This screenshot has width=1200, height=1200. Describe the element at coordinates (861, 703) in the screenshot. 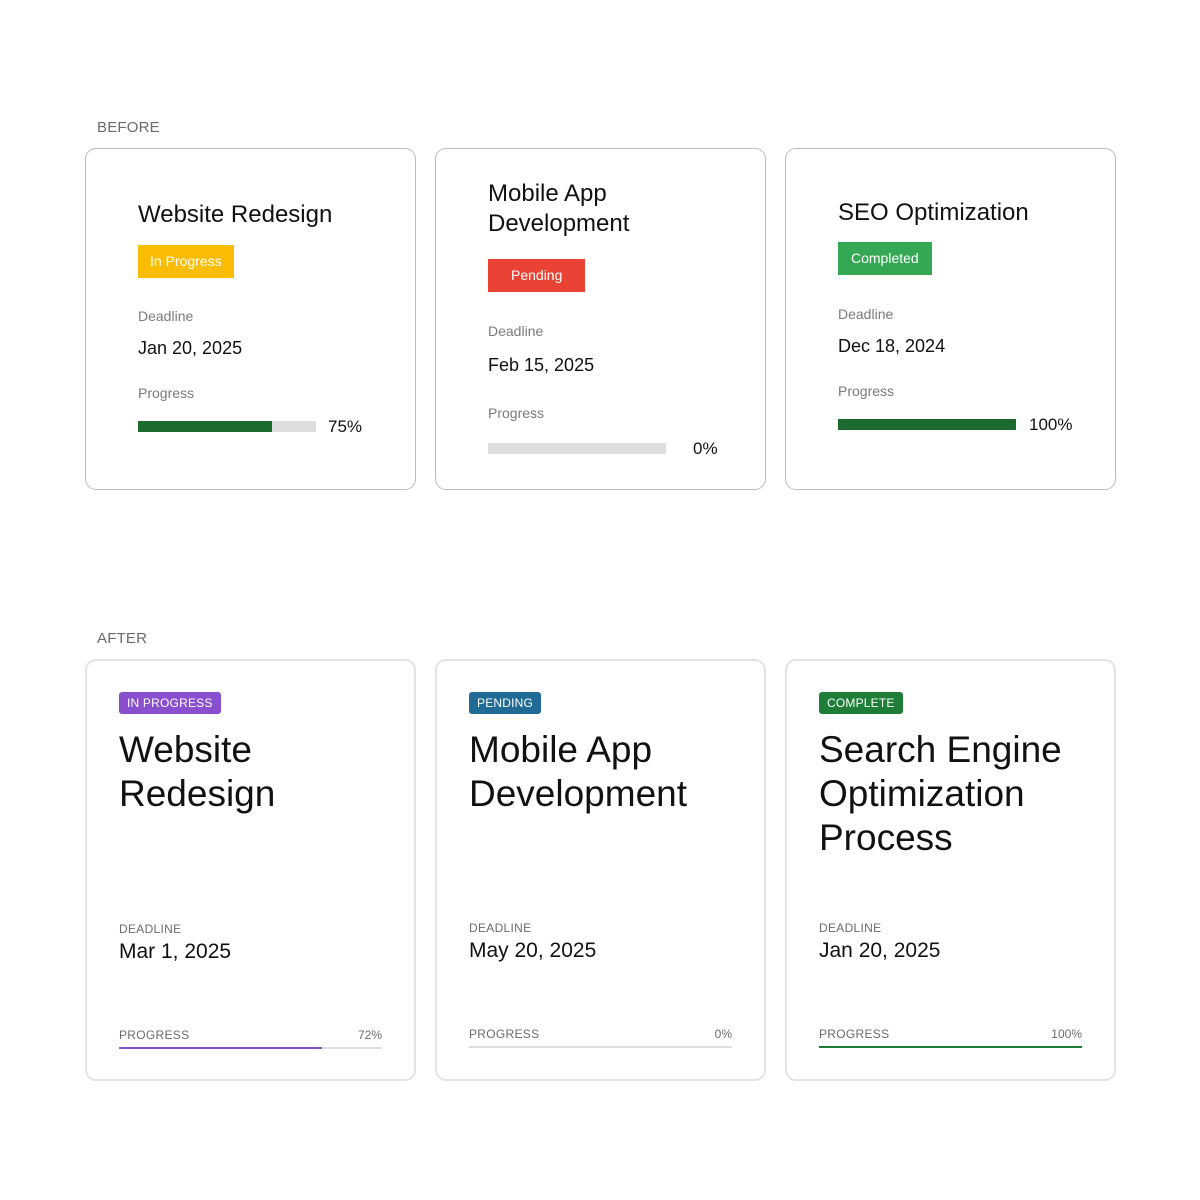

I see `status-badge: COMPLETE` at that location.